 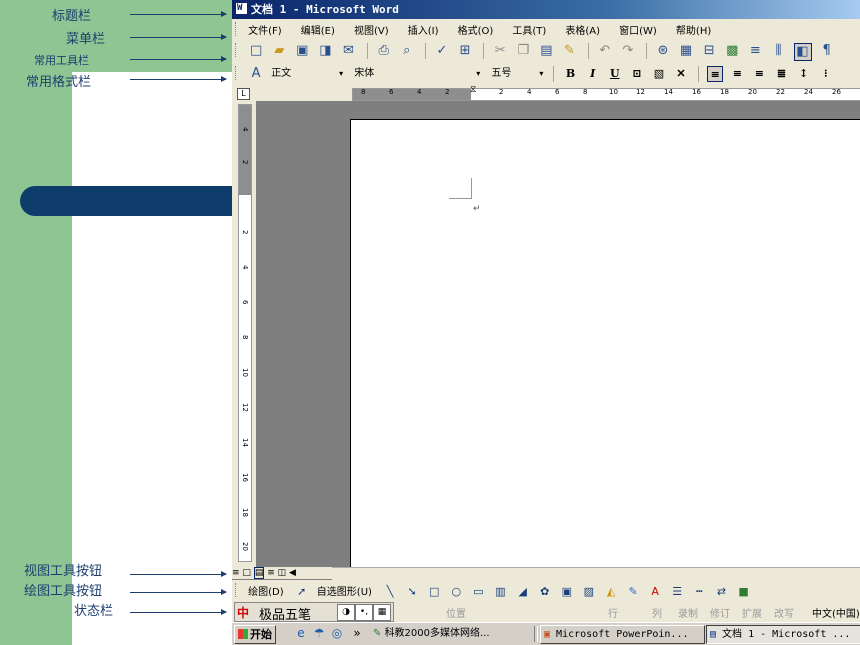 What do you see at coordinates (721, 592) in the screenshot?
I see `arrow-style-icon: ⇄` at bounding box center [721, 592].